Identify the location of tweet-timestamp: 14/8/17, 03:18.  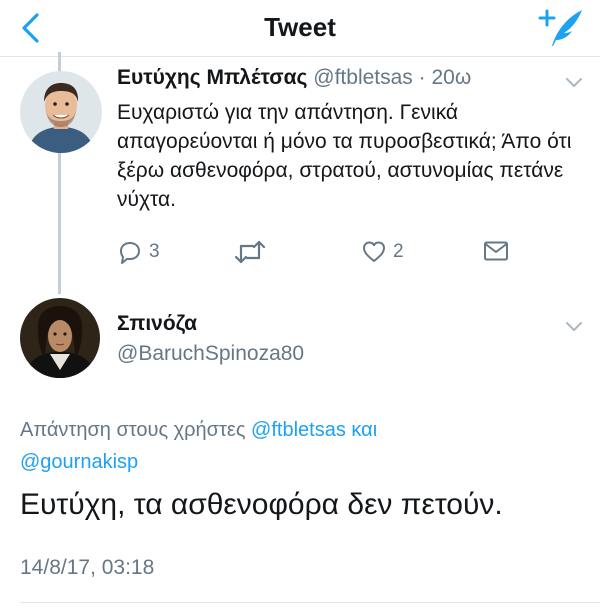
(87, 568).